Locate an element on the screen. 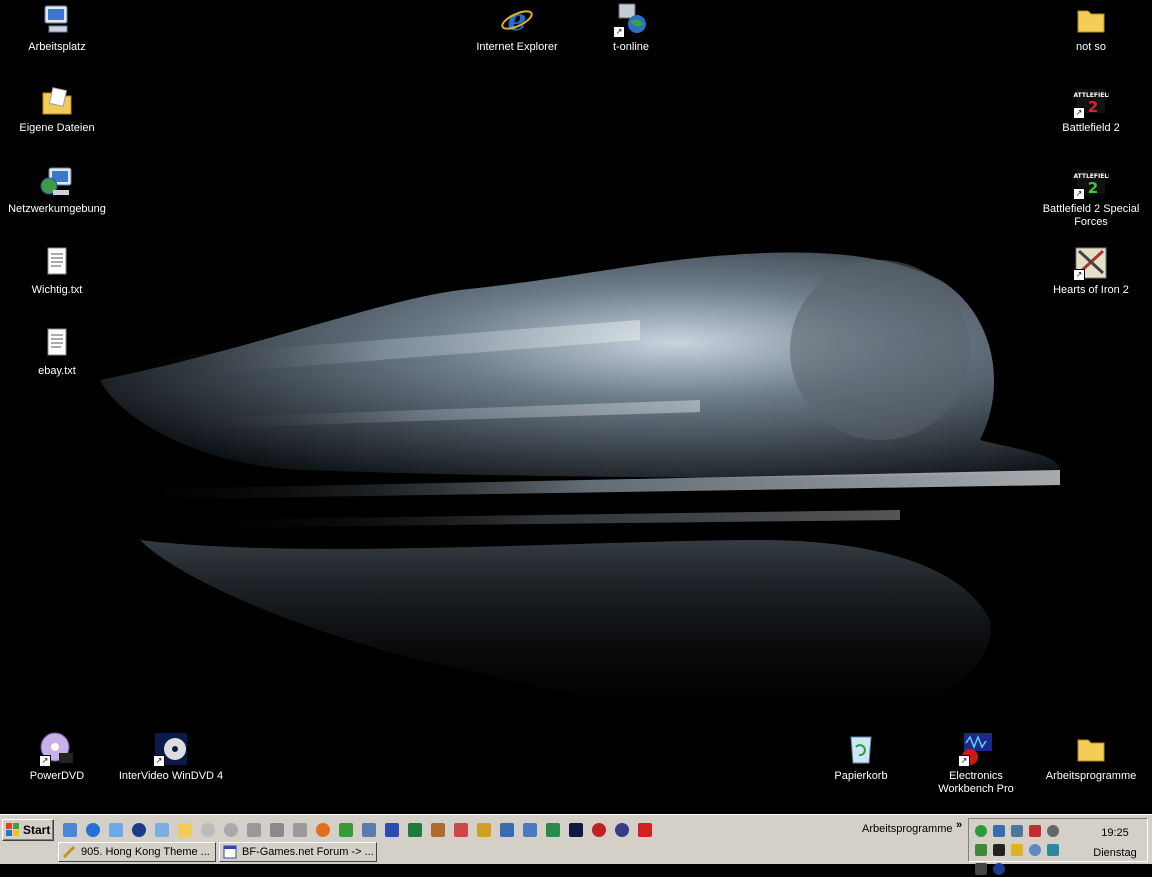 The image size is (1152, 877). arbeitsprogramme-folder-desktop-icon: Arbeitsprogramme is located at coordinates (1091, 757).